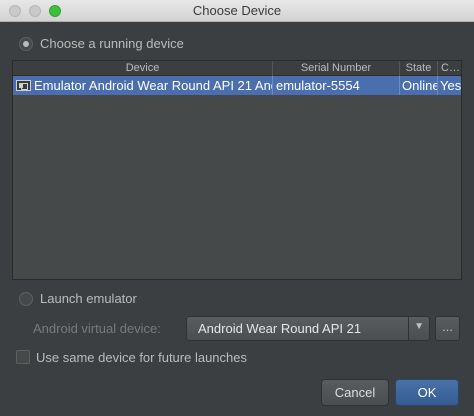 Image resolution: width=474 pixels, height=416 pixels. What do you see at coordinates (336, 68) in the screenshot?
I see `column-header-serial: Serial Number` at bounding box center [336, 68].